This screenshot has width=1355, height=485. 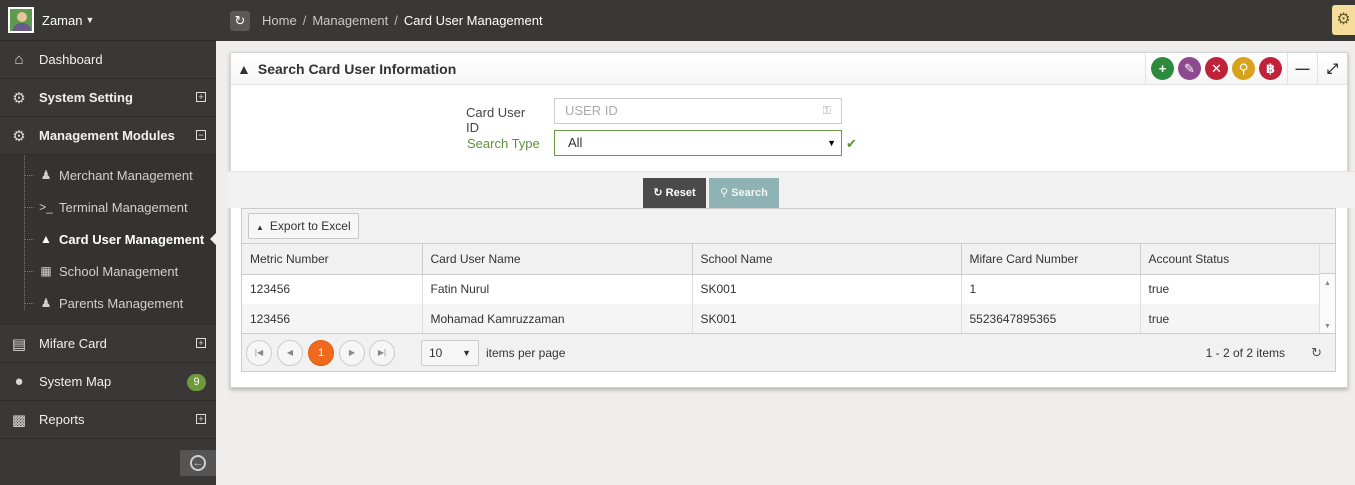 I want to click on column-header-card-user-name: Card User Name, so click(x=557, y=259).